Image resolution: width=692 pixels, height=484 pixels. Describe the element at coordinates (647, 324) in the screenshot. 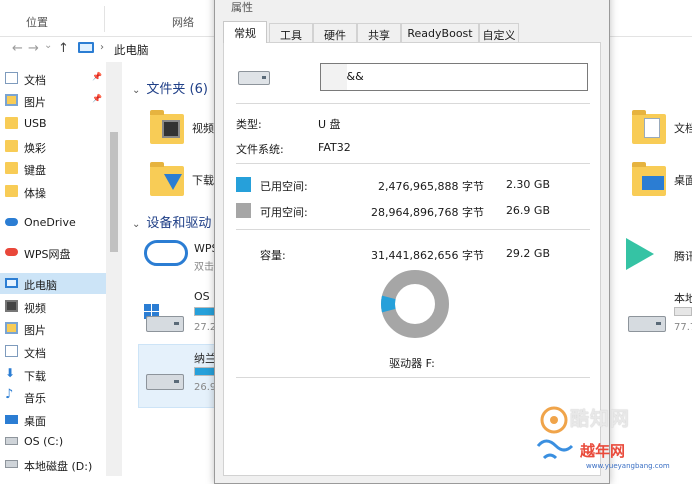

I see `drive-d-icon` at that location.